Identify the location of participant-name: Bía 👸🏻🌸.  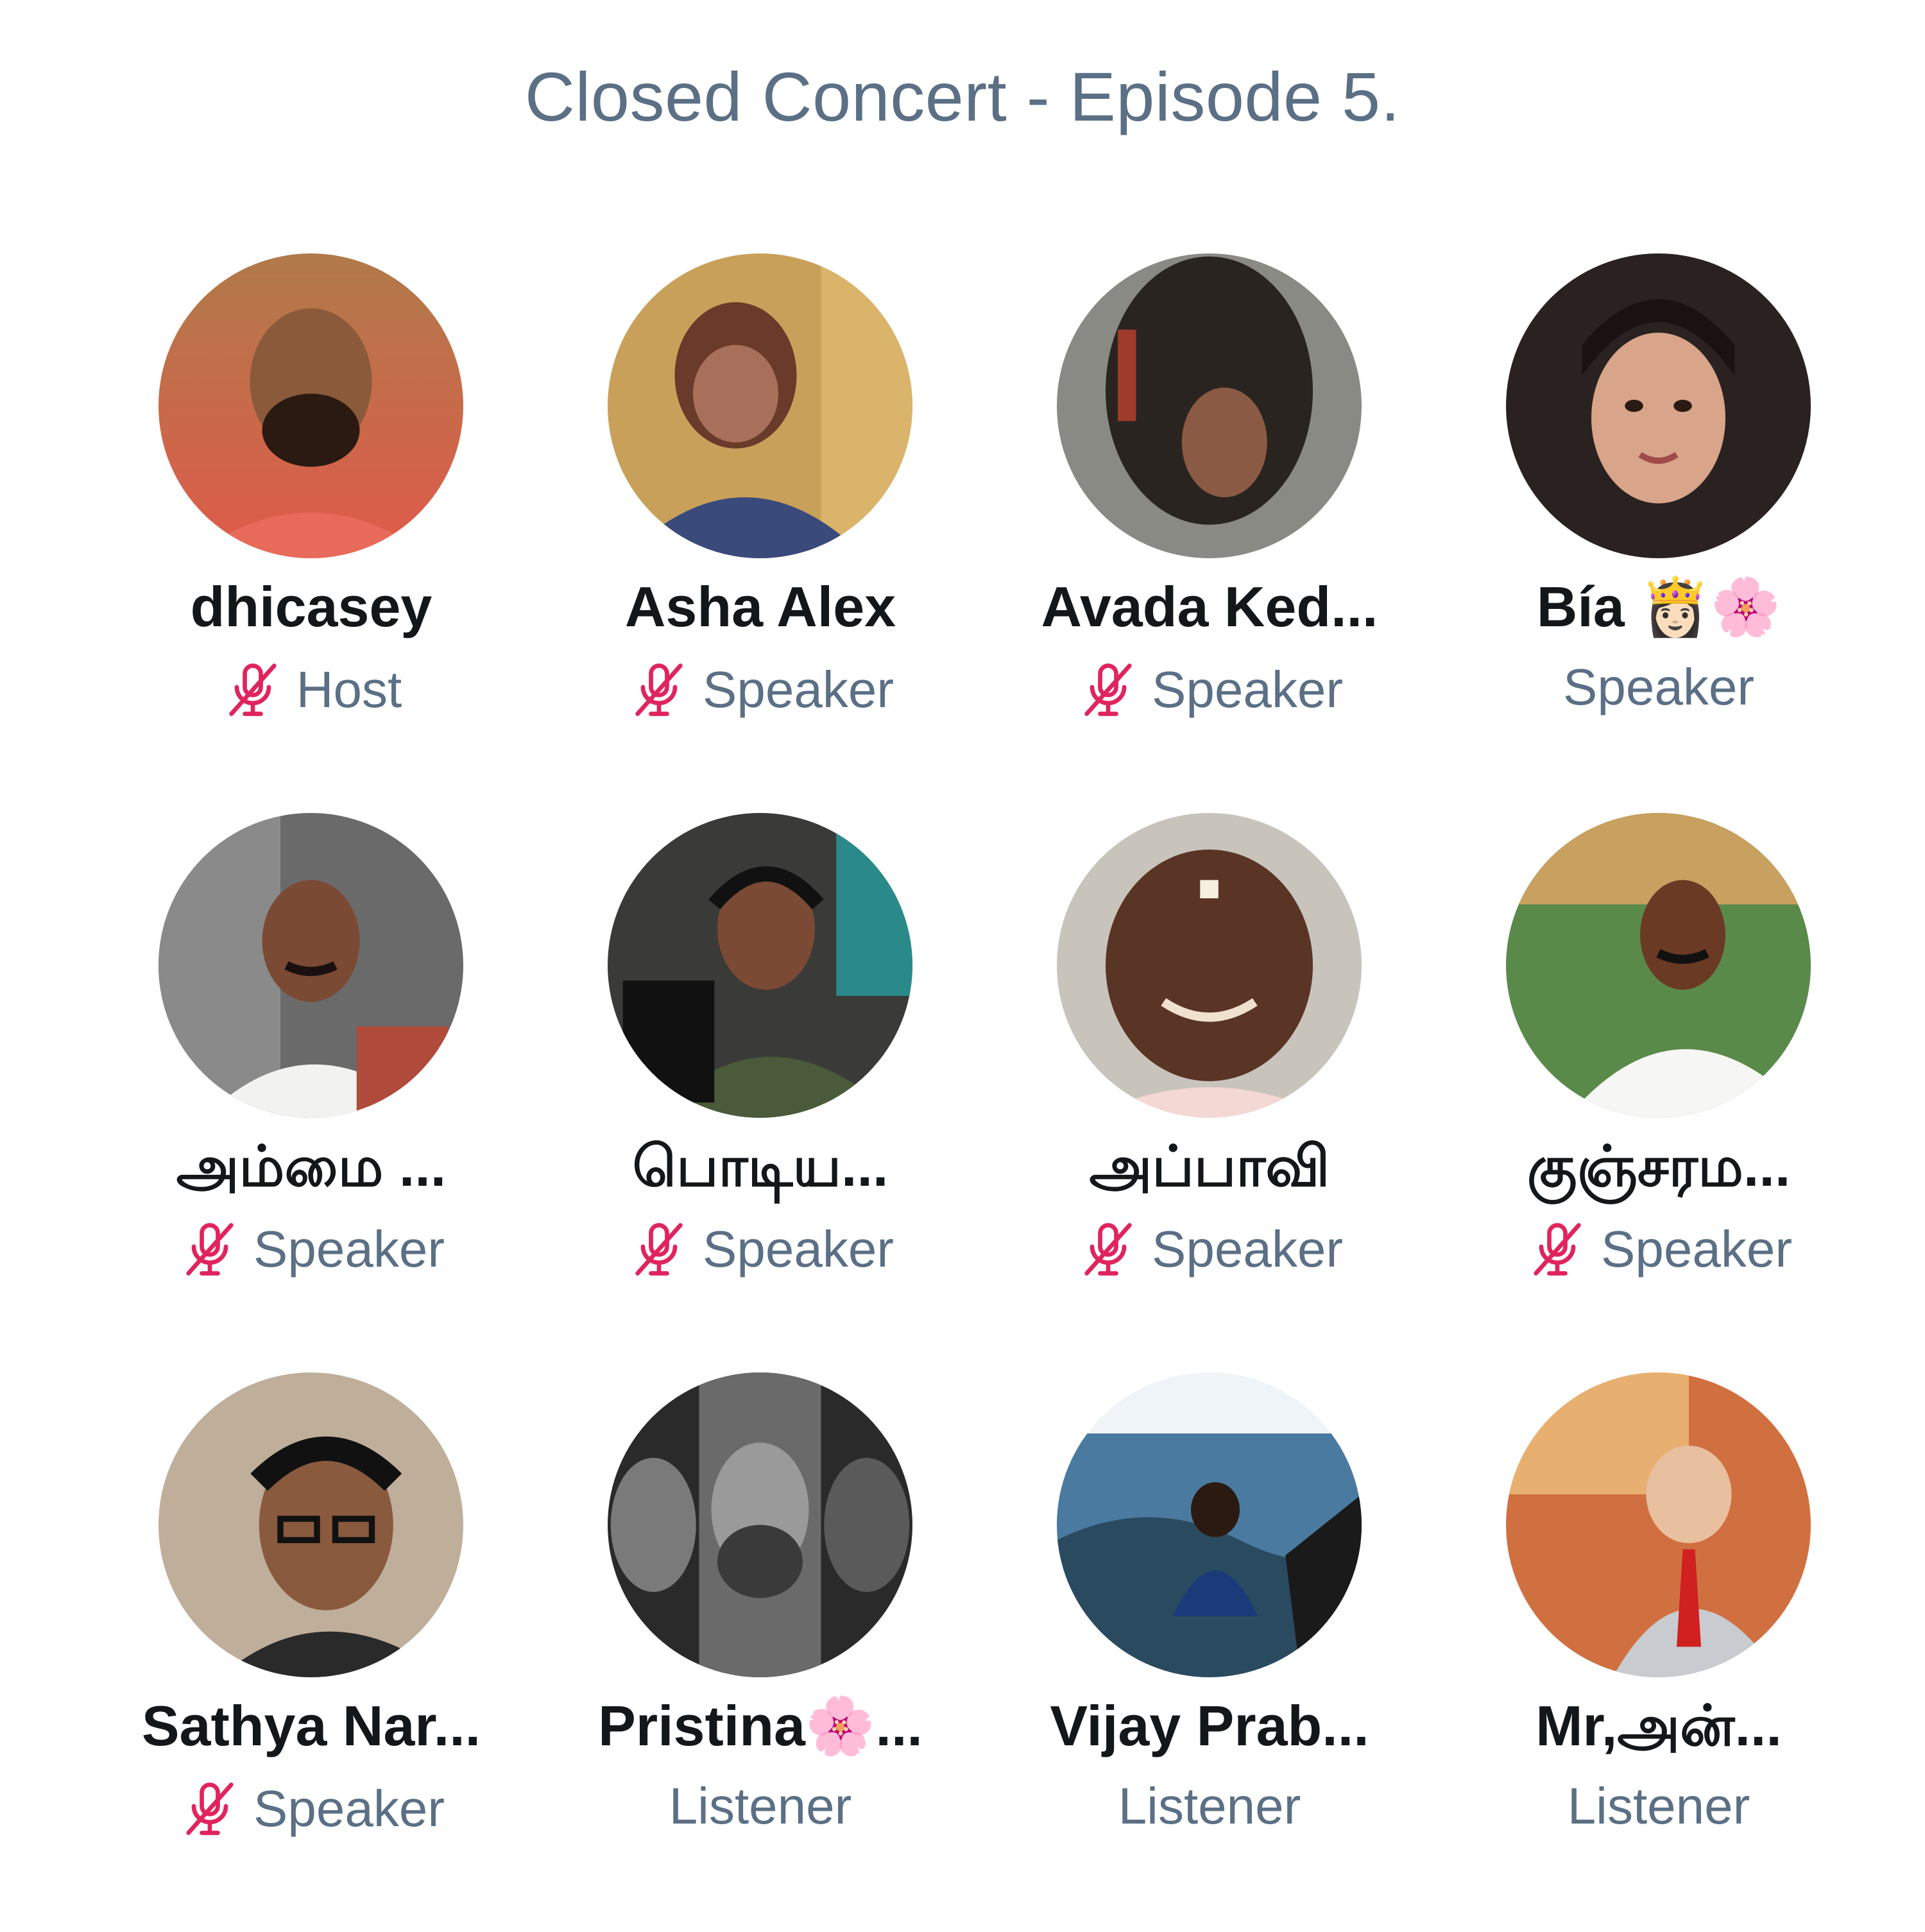
(1659, 606).